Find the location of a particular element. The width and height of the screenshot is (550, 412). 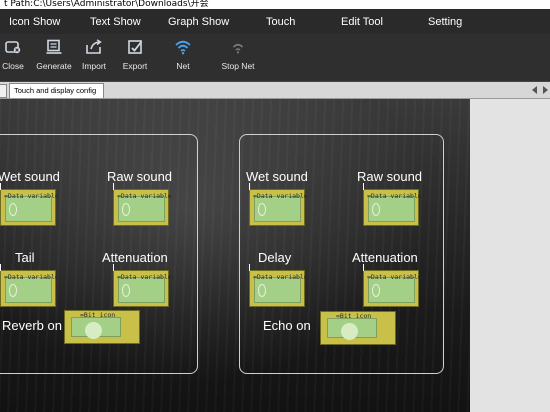

left-raw-sound-label: Raw sound is located at coordinates (140, 176).